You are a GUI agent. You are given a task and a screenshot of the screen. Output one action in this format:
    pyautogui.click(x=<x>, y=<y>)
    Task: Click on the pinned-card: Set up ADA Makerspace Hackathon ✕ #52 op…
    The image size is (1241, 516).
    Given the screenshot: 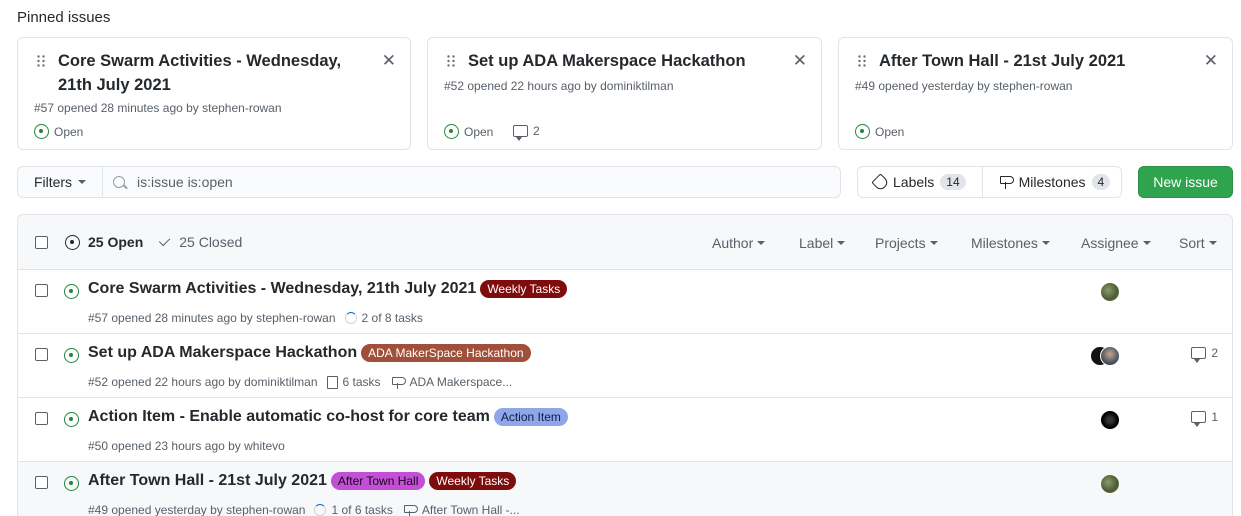 What is the action you would take?
    pyautogui.click(x=624, y=93)
    